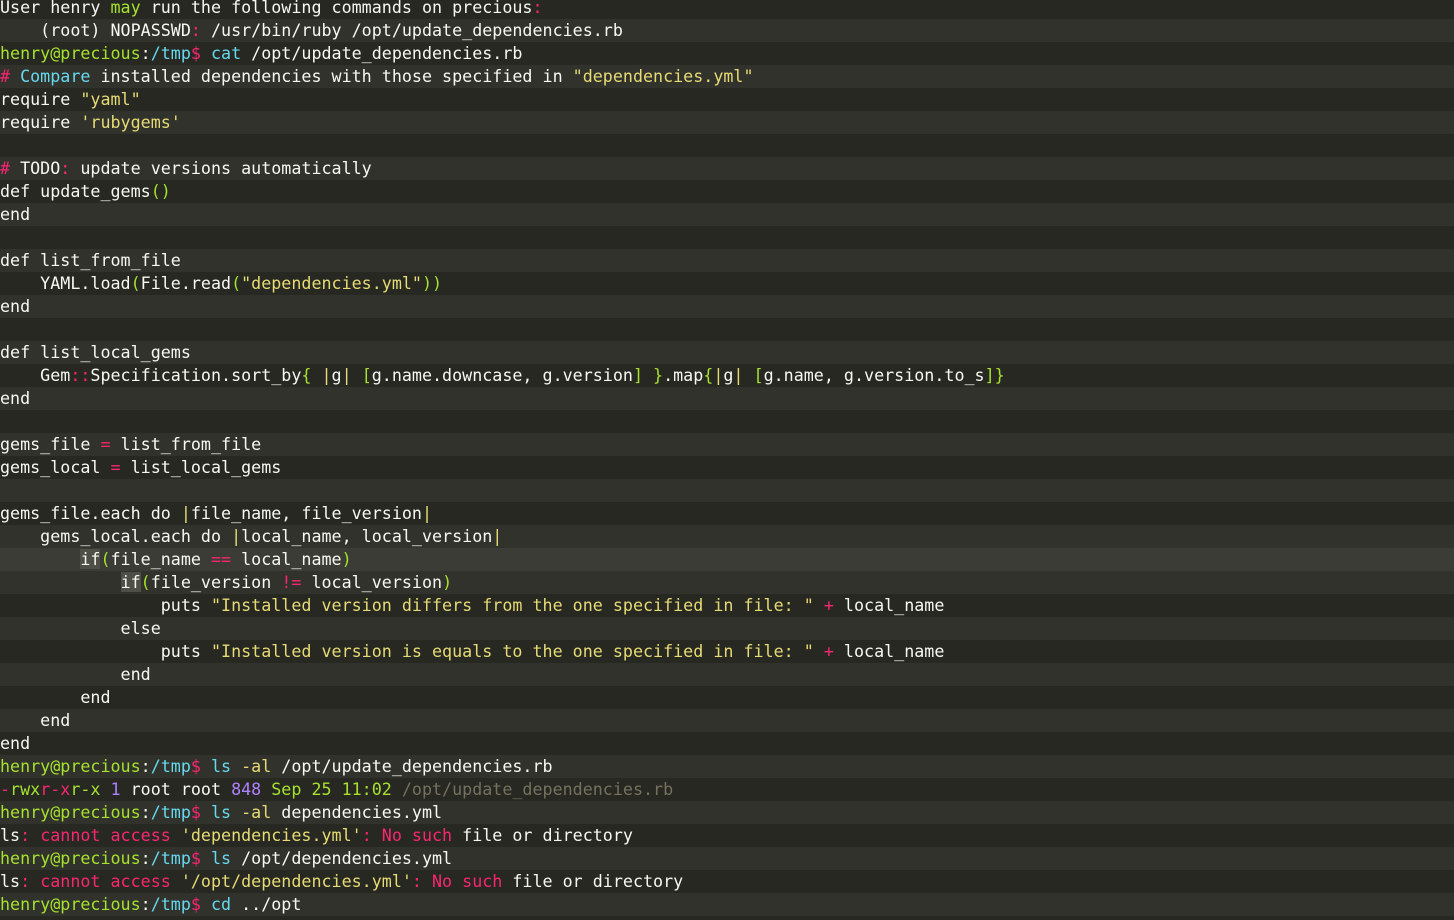 The image size is (1454, 920). I want to click on terminal-token: 848, so click(246, 789).